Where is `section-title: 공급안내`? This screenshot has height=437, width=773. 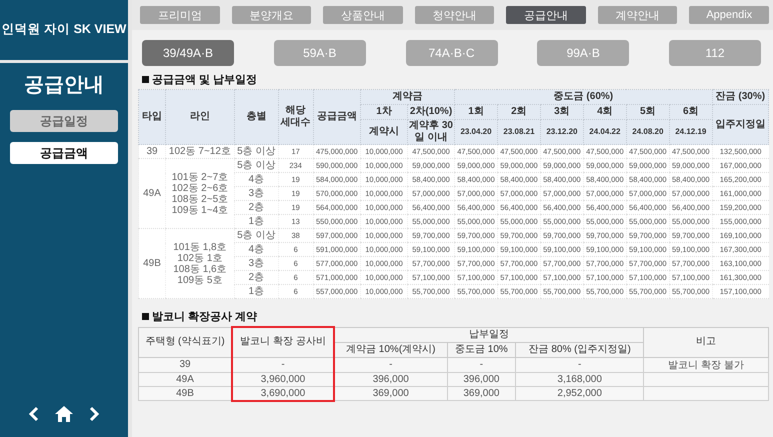 section-title: 공급안내 is located at coordinates (64, 85).